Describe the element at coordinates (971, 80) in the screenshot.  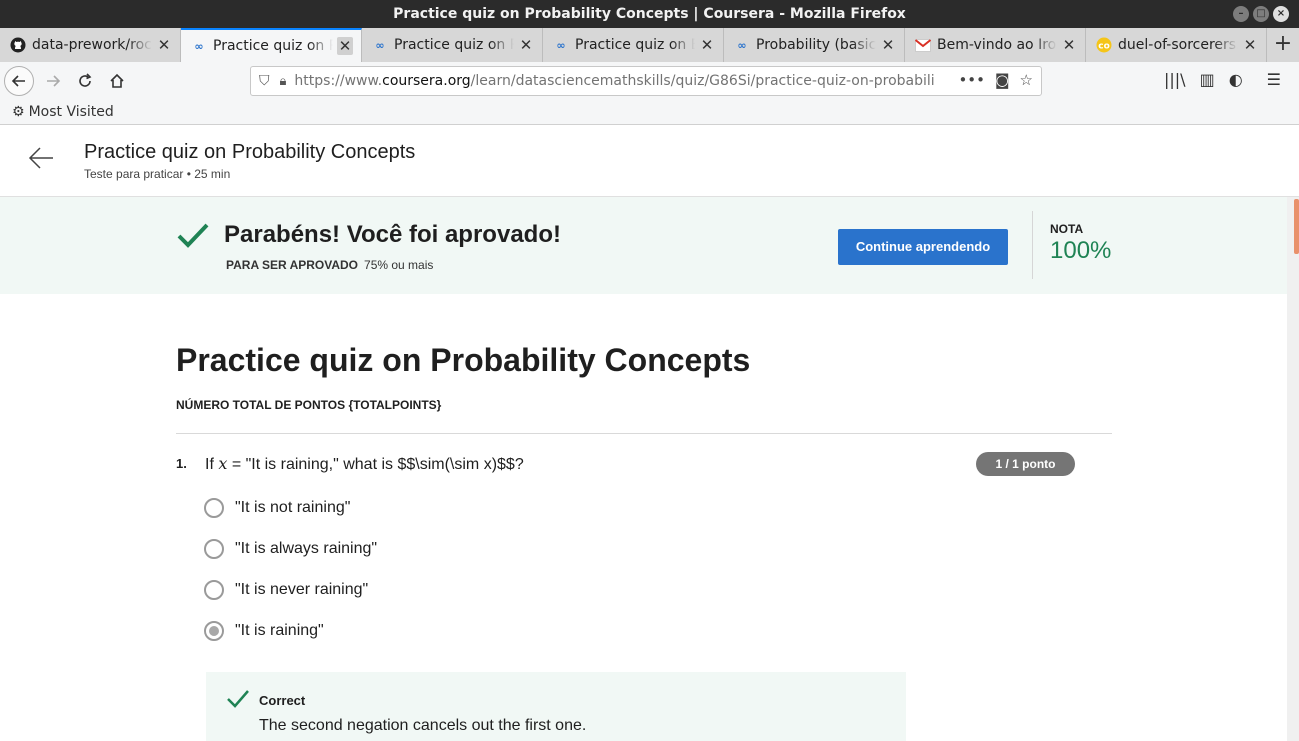
I see `page-actions-icon: •••` at that location.